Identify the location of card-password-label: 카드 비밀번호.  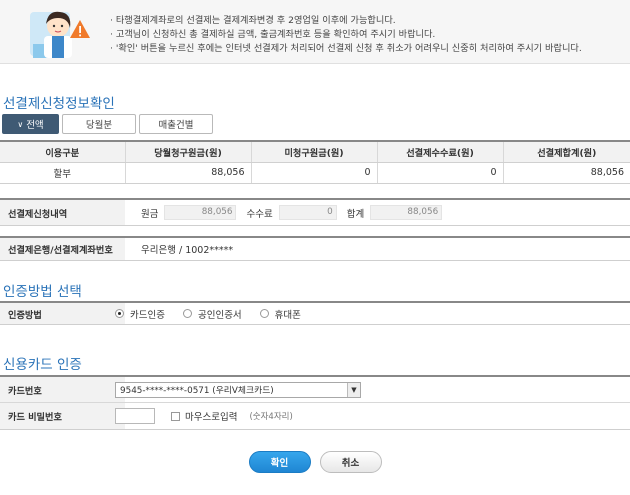
(62, 416).